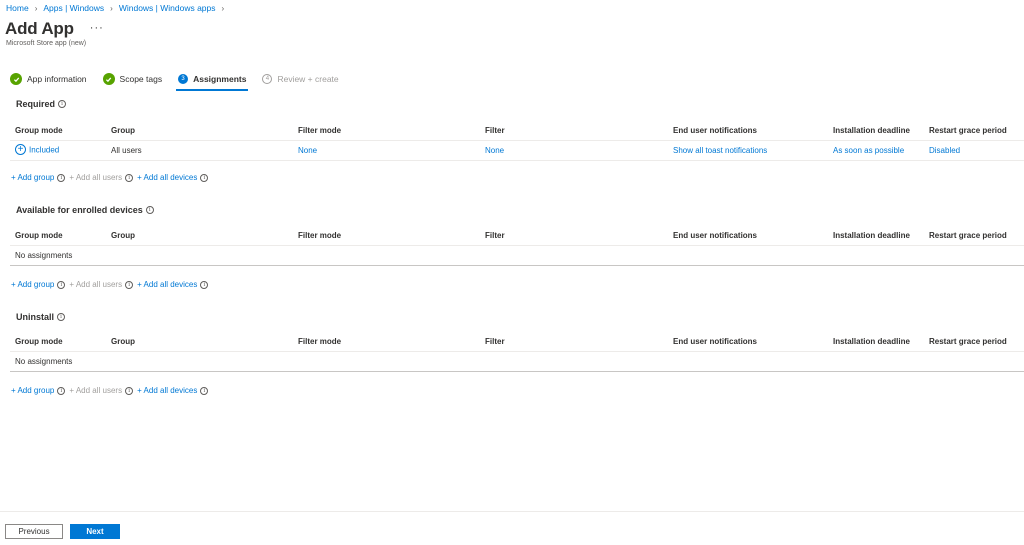 This screenshot has height=545, width=1024. Describe the element at coordinates (126, 150) in the screenshot. I see `group-cell: All users` at that location.